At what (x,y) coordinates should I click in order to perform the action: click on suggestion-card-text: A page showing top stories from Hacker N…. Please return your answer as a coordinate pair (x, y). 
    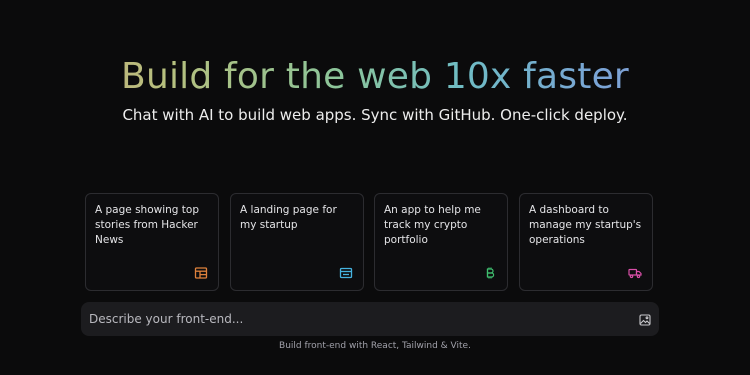
    Looking at the image, I should click on (147, 225).